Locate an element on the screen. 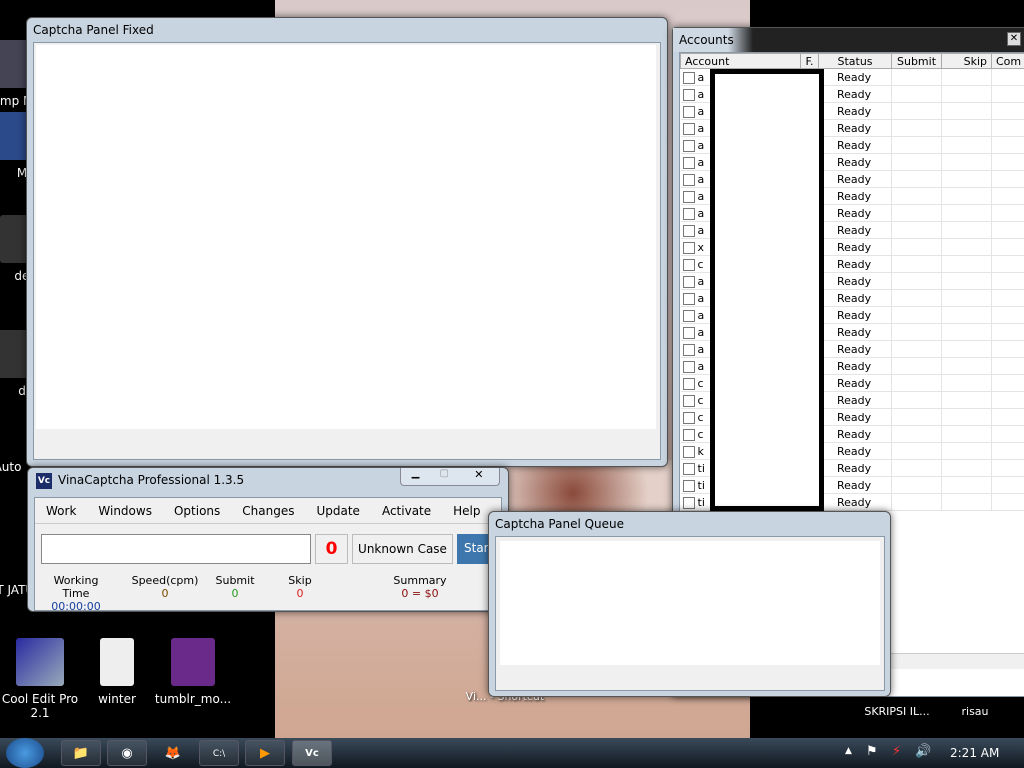 This screenshot has width=1024, height=768. vinacaptcha-icon: Vc is located at coordinates (312, 753).